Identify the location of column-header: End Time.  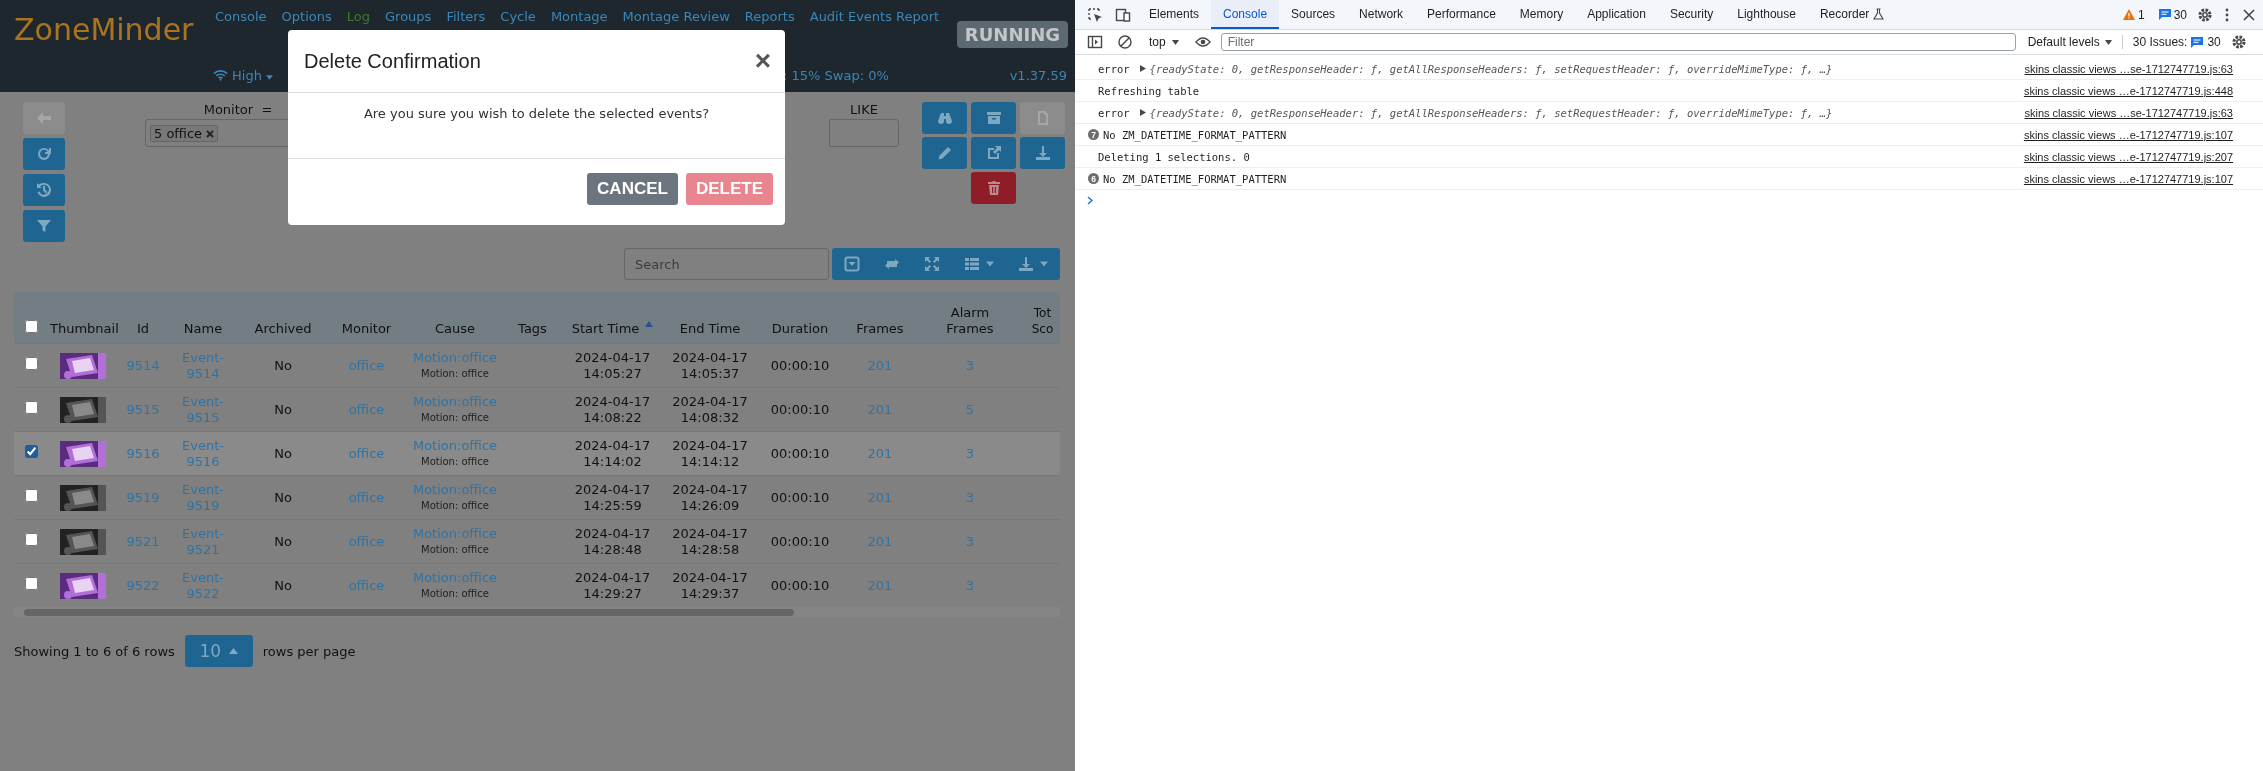
(710, 328).